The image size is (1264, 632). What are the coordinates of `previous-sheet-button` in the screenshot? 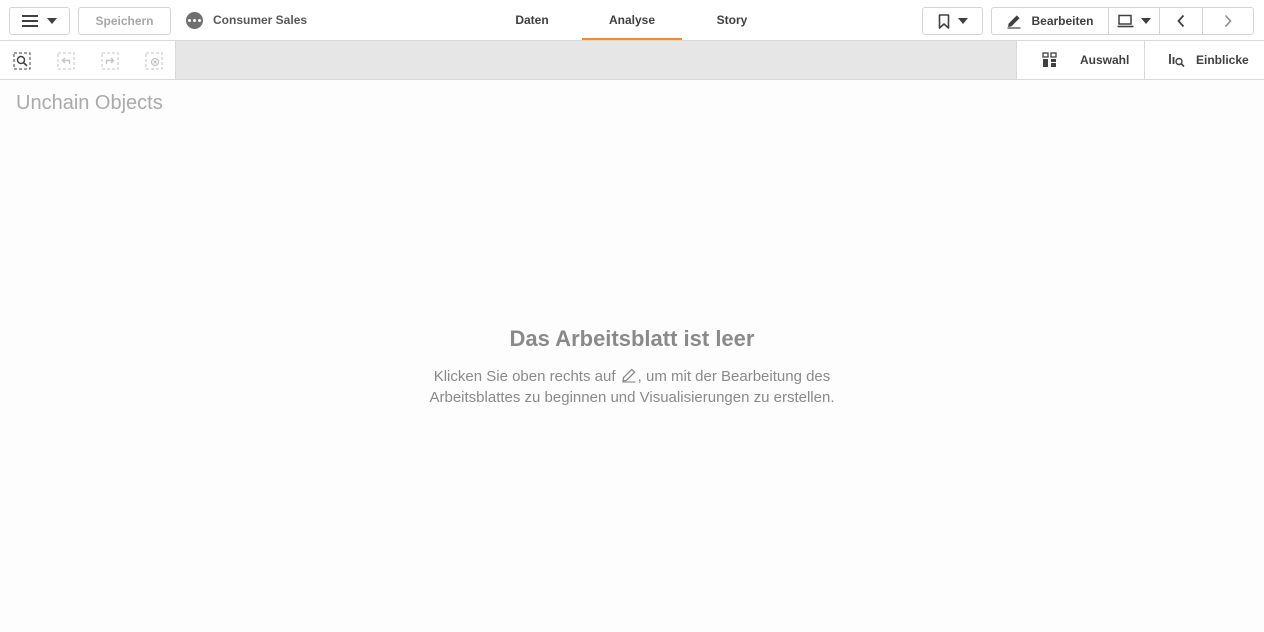 It's located at (1181, 21).